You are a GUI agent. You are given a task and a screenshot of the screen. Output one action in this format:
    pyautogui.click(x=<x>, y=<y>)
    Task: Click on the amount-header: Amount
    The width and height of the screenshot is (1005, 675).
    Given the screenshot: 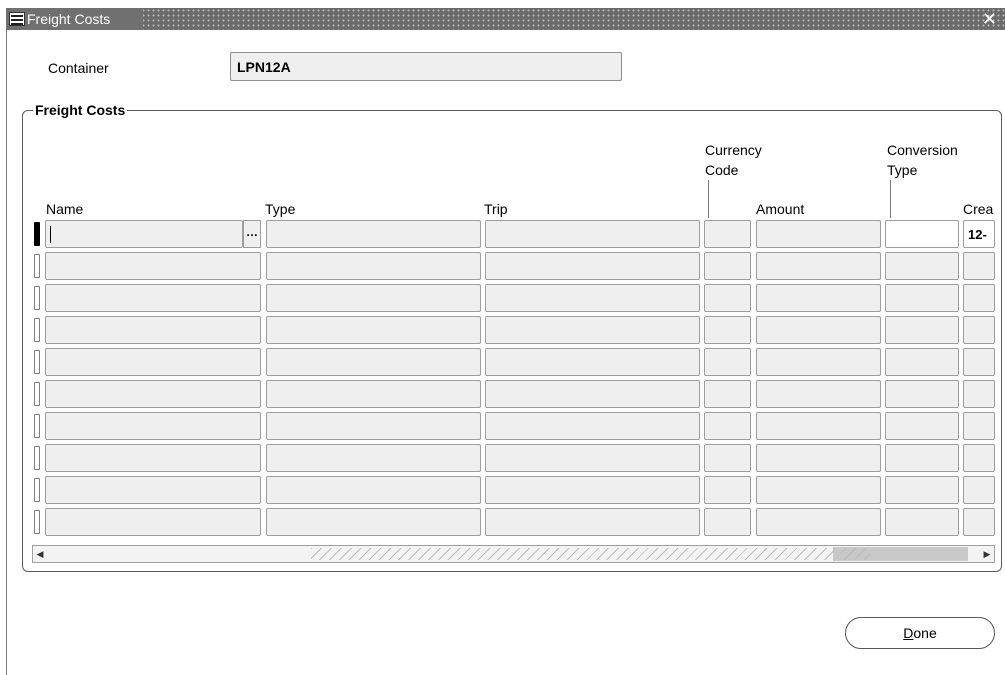 What is the action you would take?
    pyautogui.click(x=780, y=209)
    